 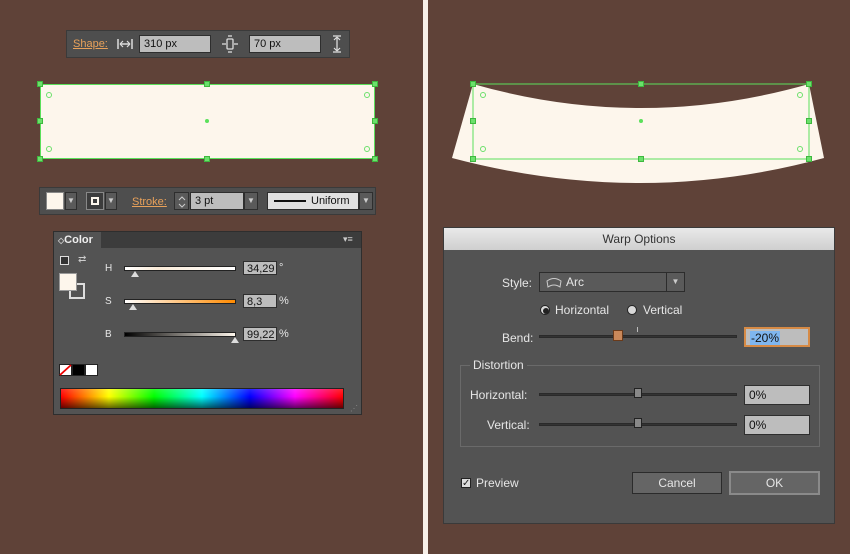 I want to click on none-color-icon, so click(x=65, y=370).